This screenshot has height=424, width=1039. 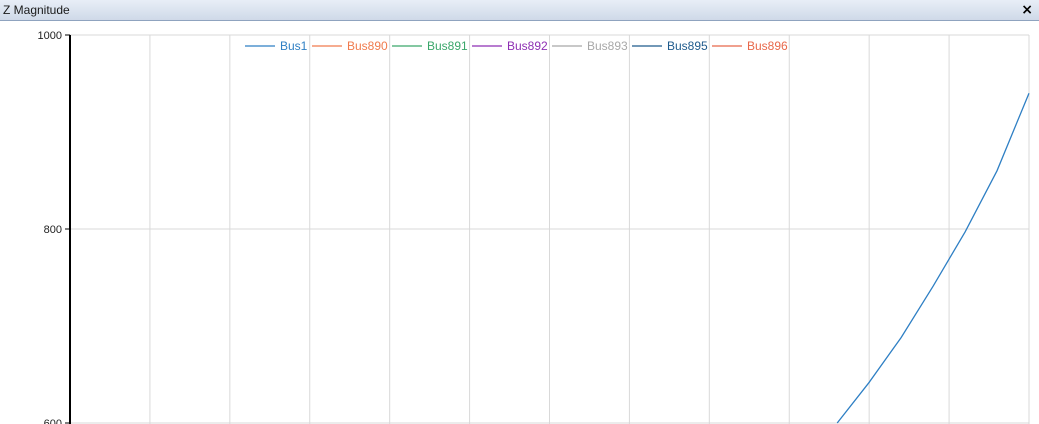 What do you see at coordinates (447, 46) in the screenshot?
I see `legend-label-bus891: Bus891` at bounding box center [447, 46].